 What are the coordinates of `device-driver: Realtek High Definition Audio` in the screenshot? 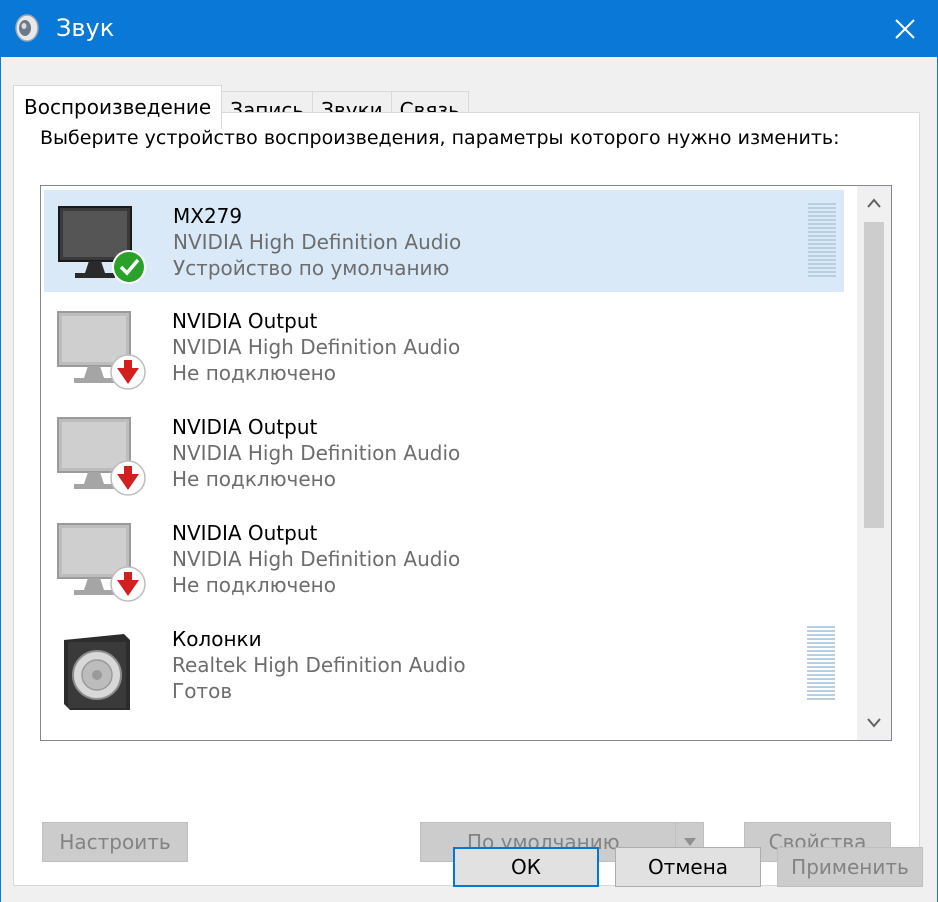 It's located at (319, 665).